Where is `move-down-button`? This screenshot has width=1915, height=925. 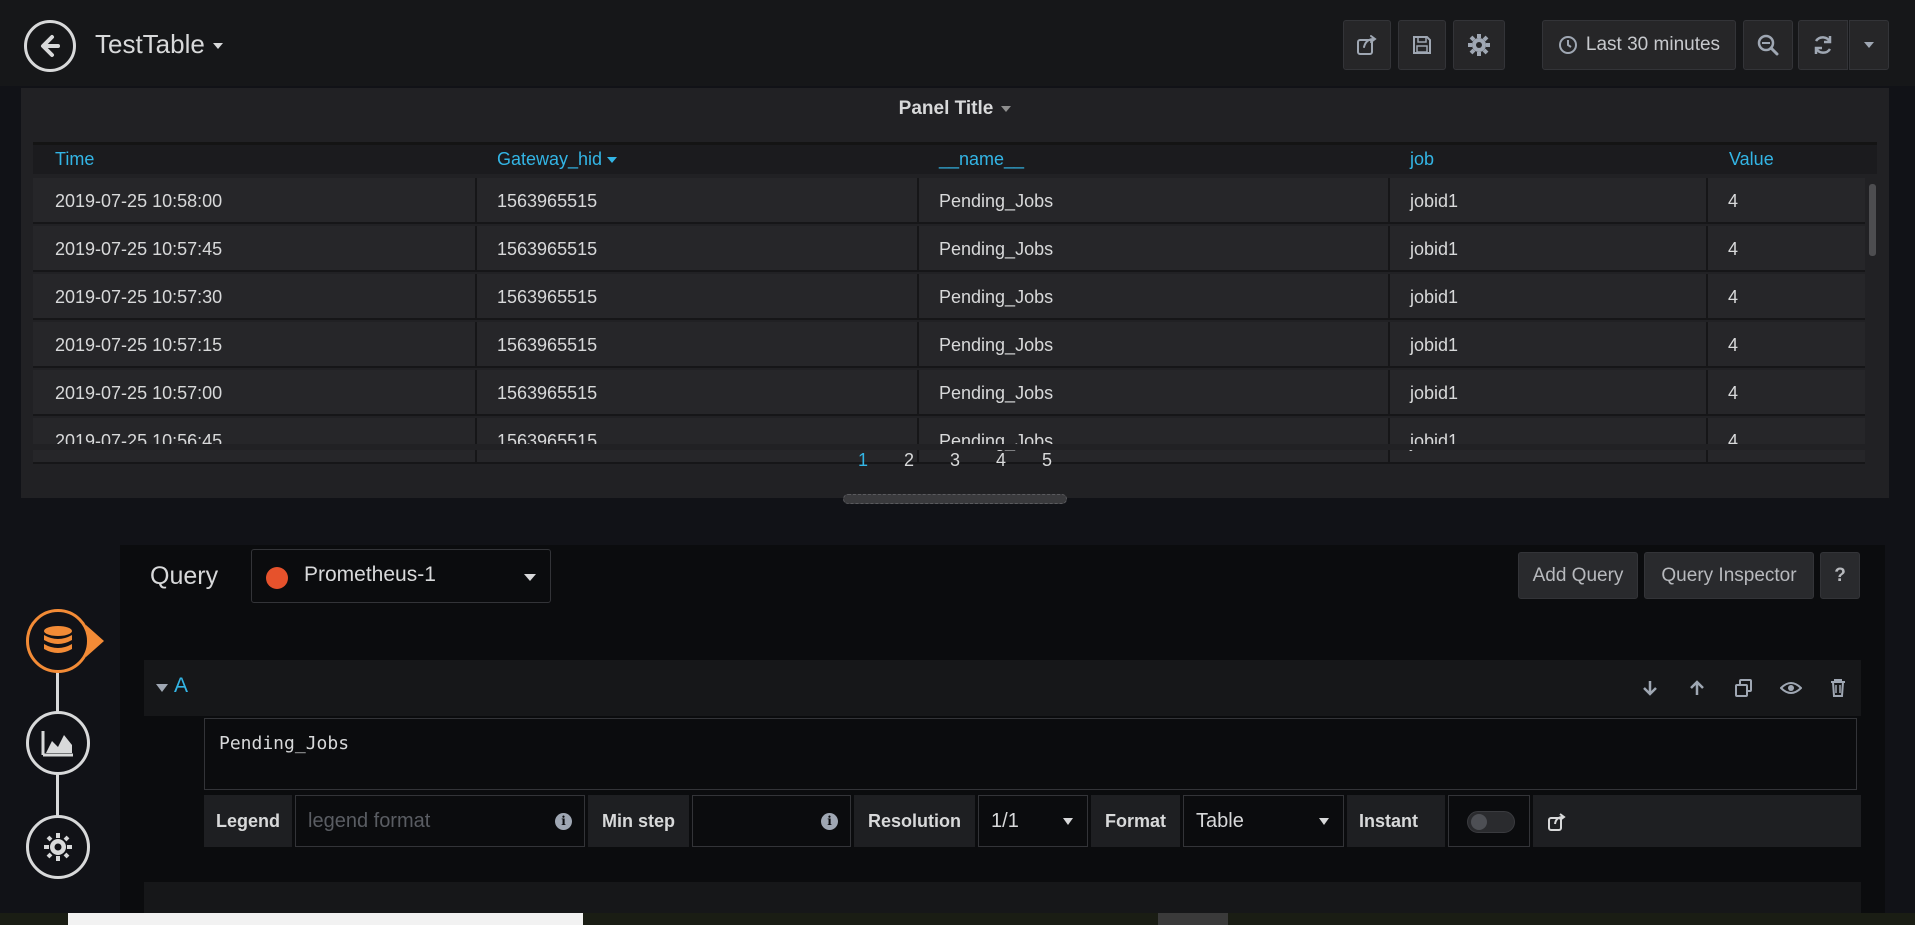 move-down-button is located at coordinates (1649, 688).